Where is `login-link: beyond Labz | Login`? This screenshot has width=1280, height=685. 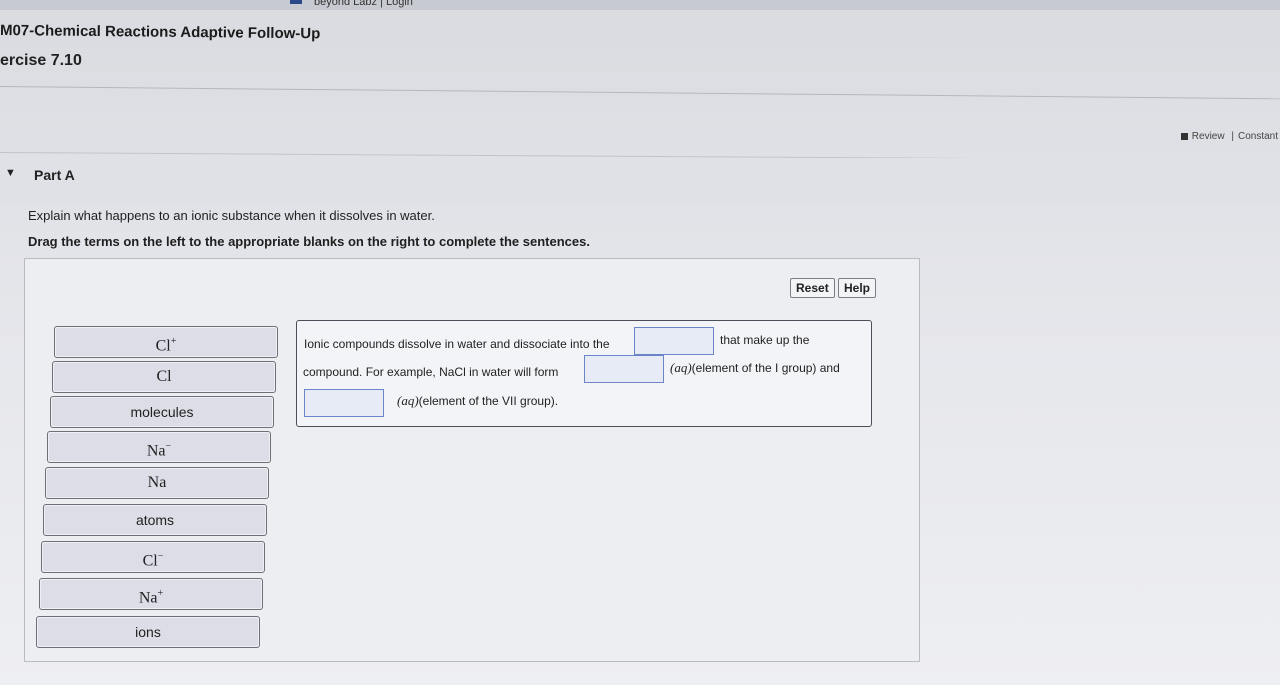
login-link: beyond Labz | Login is located at coordinates (363, 4).